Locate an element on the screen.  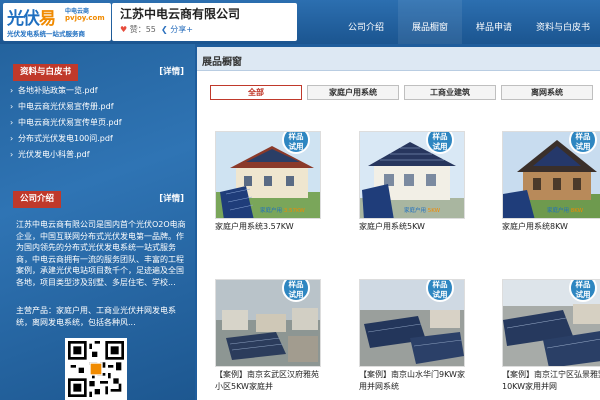
qr-code is located at coordinates (96, 369).